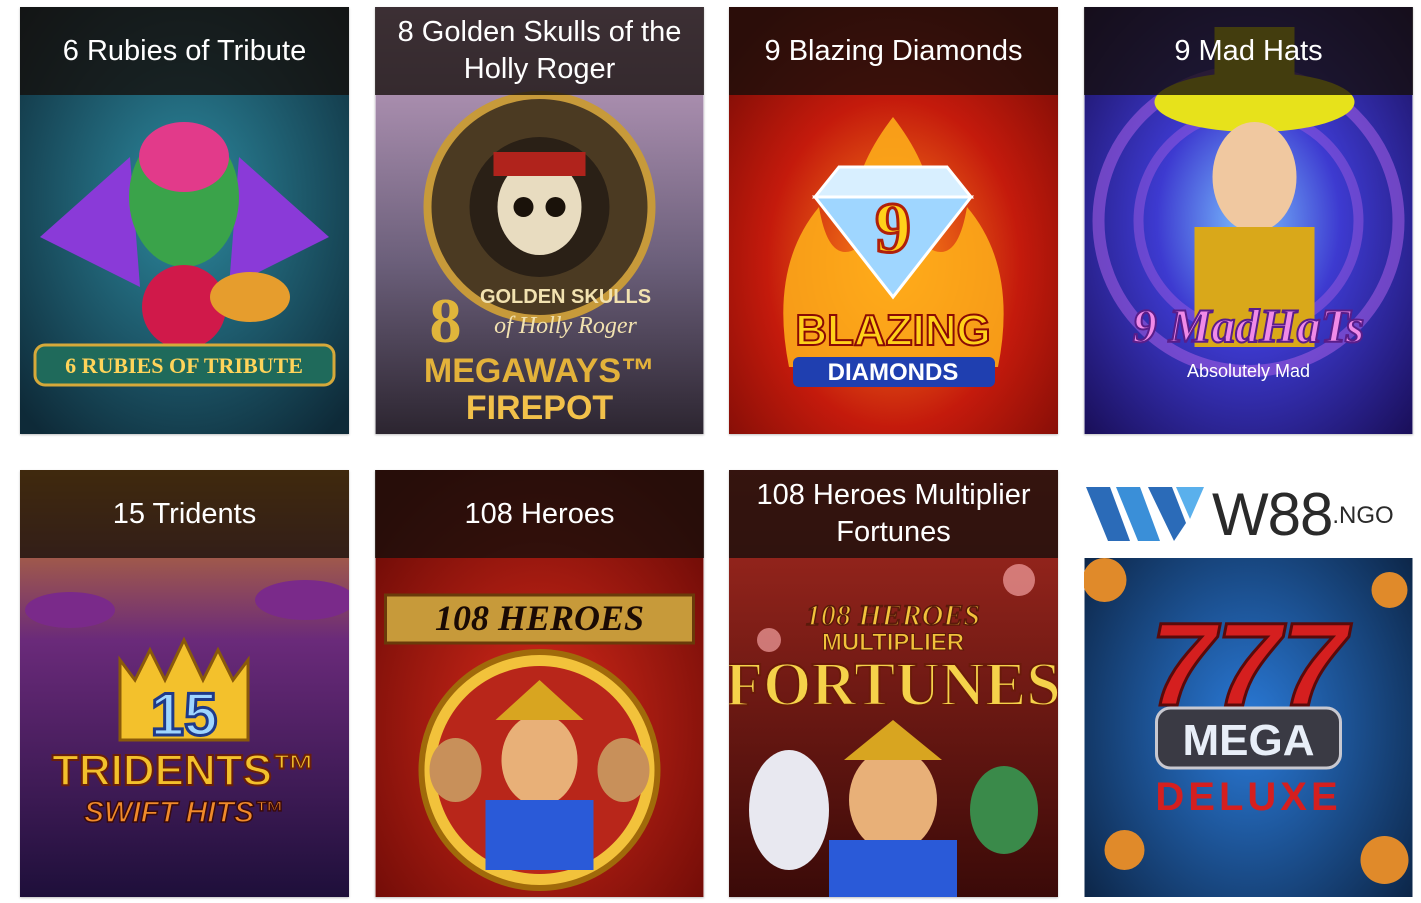 This screenshot has width=1421, height=903. Describe the element at coordinates (539, 514) in the screenshot. I see `game-title: 108 Heroes` at that location.